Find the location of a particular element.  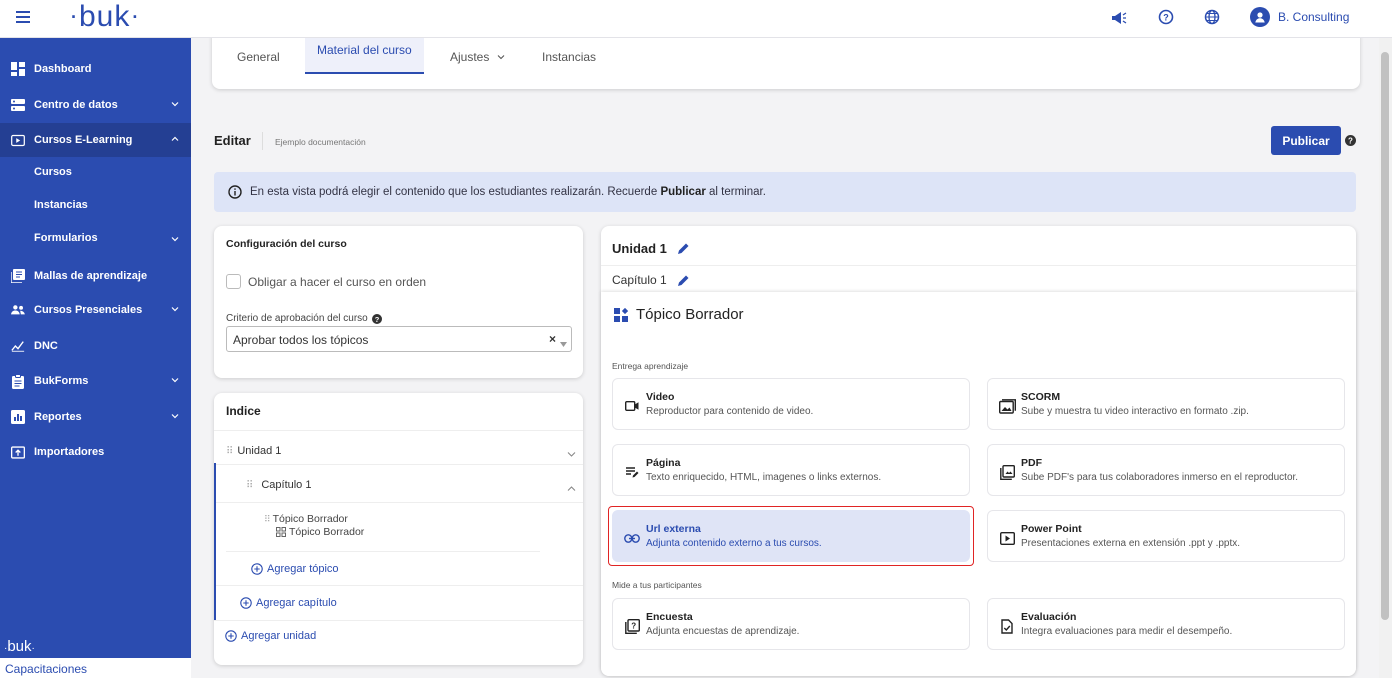

option-desc: Adjunta contenido externo a tus cursos. is located at coordinates (734, 543).